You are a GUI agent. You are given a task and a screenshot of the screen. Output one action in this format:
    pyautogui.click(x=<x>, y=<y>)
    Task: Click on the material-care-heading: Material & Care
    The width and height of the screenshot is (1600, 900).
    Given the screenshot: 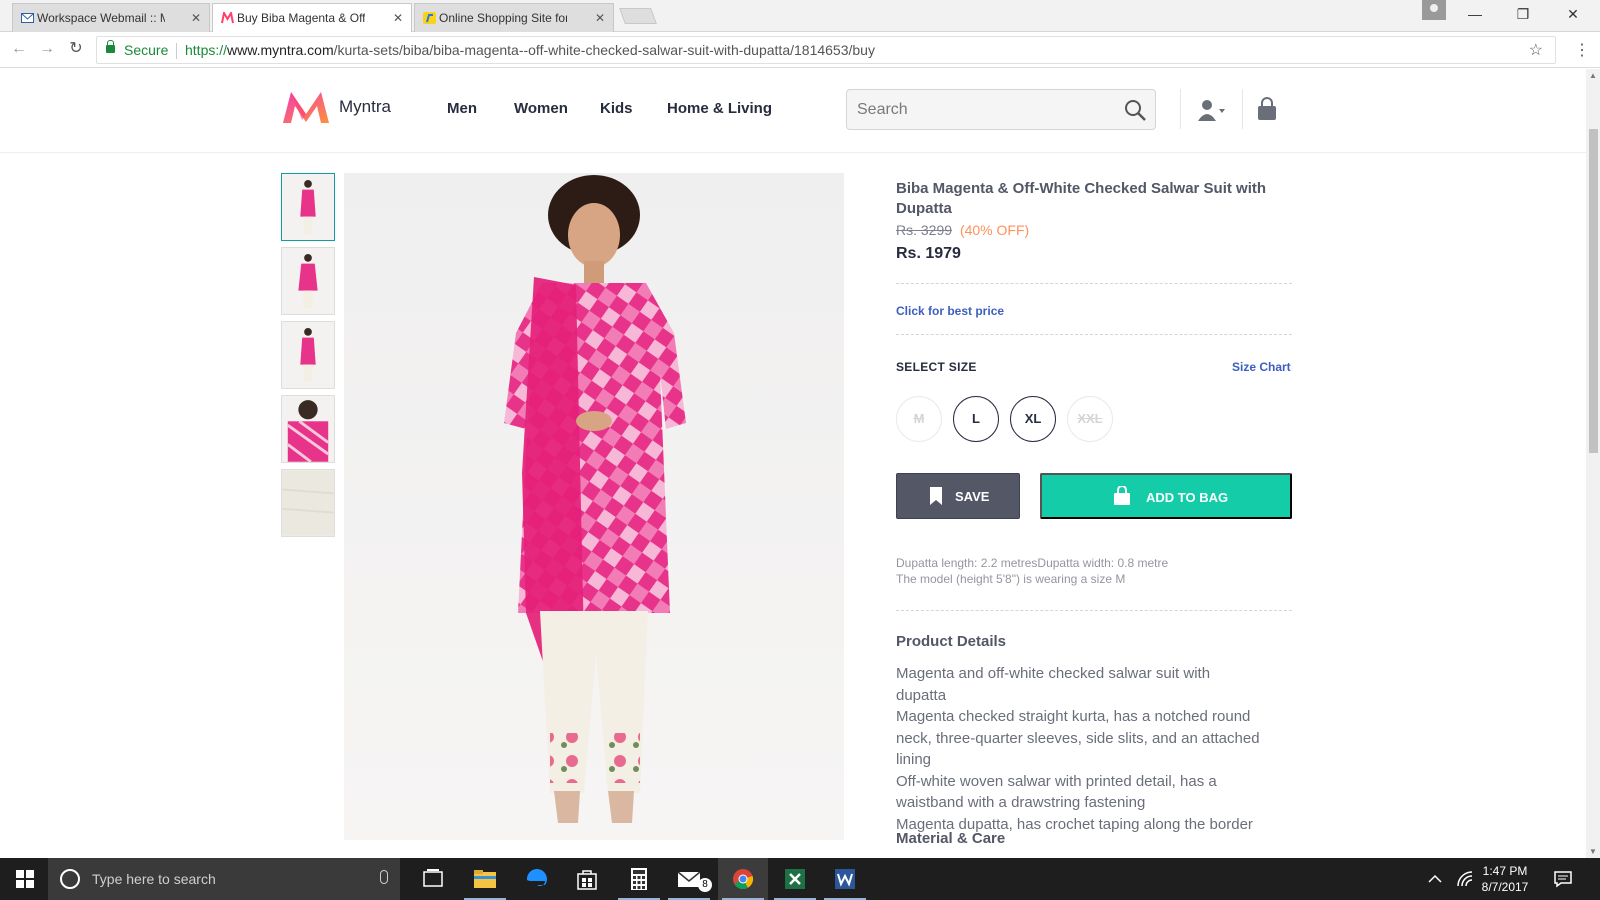 What is the action you would take?
    pyautogui.click(x=951, y=838)
    